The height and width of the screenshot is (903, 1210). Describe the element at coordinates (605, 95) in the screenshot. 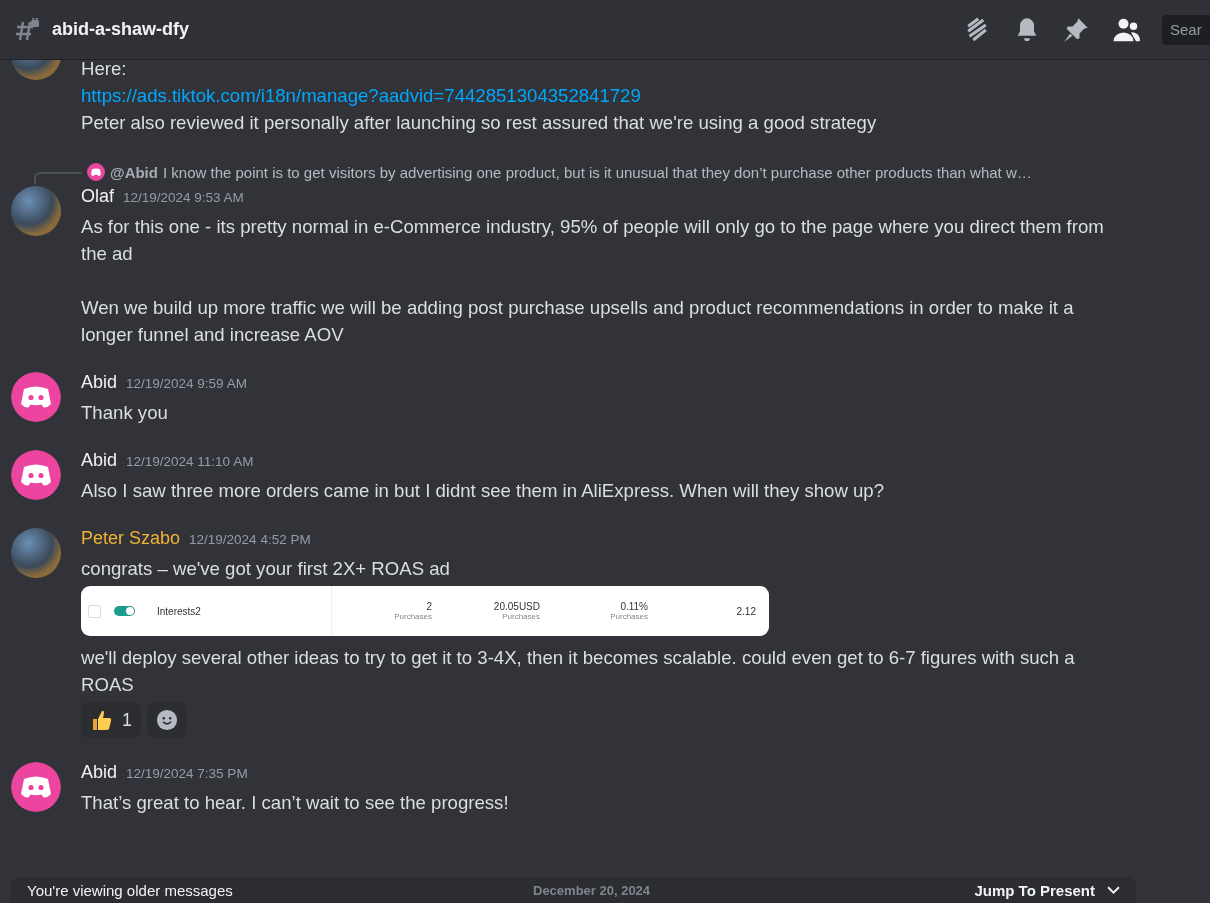

I see `message-link: https://ads.tiktok.com/i18n/manage?aadvid=7442851304352841729` at that location.